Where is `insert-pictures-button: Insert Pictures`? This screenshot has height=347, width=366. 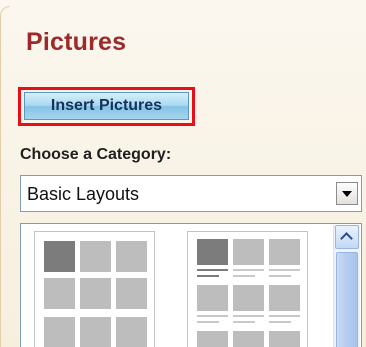
insert-pictures-button: Insert Pictures is located at coordinates (106, 106).